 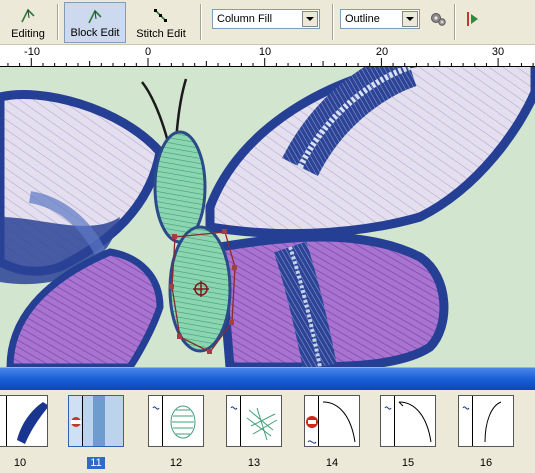 I want to click on thorax-fill-preview, so click(x=254, y=423).